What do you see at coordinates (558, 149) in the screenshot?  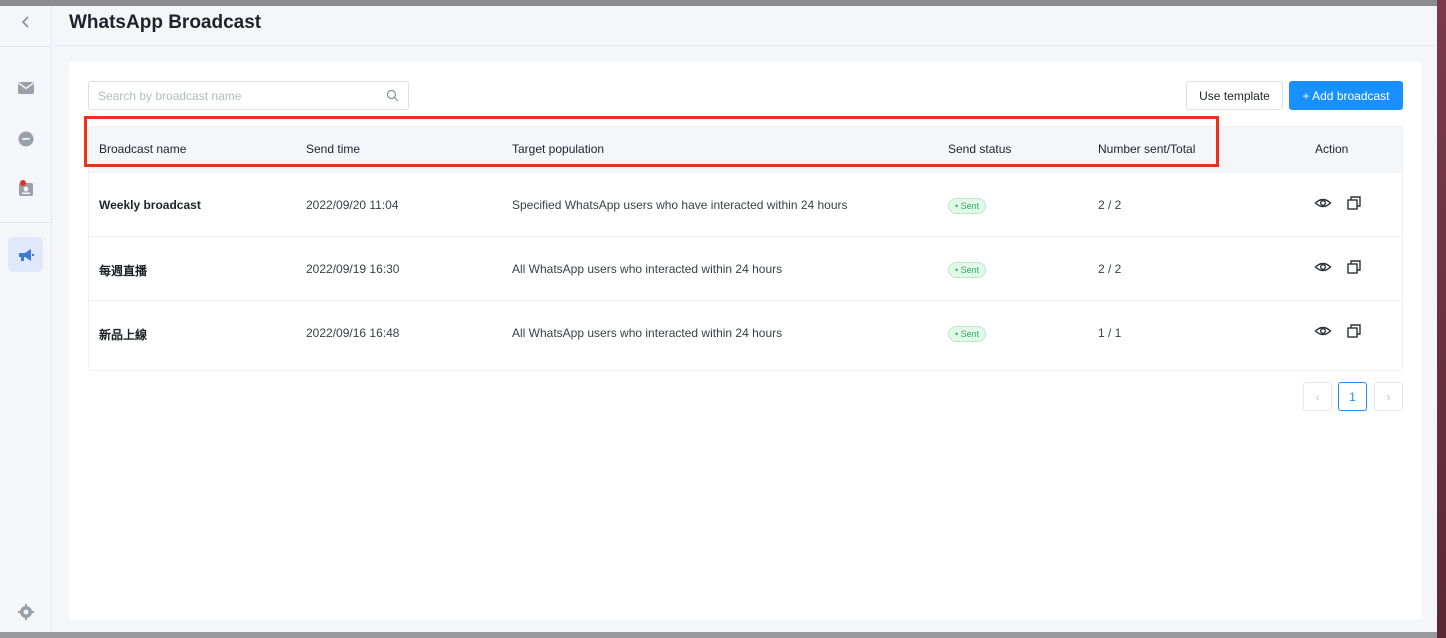 I see `column-header-target-population: Target population` at bounding box center [558, 149].